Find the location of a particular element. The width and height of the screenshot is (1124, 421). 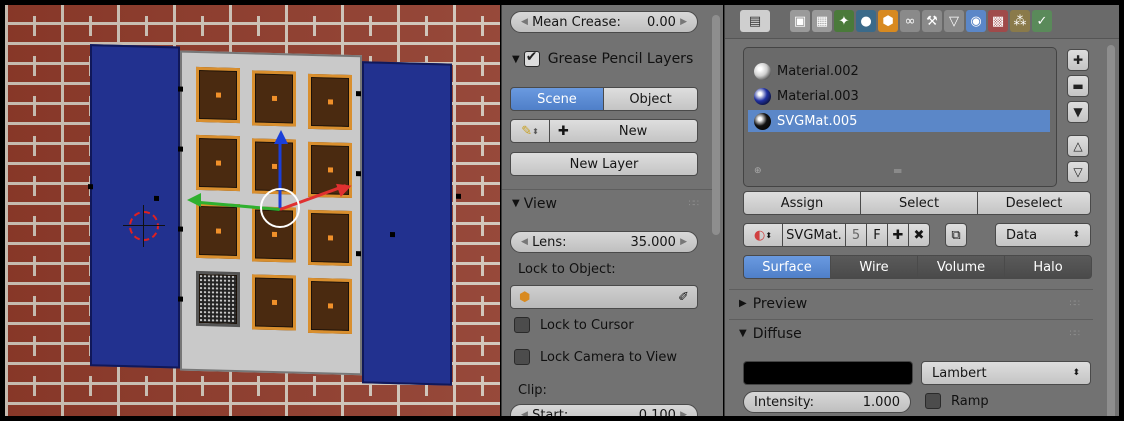

new-layer-button: New Layer is located at coordinates (604, 164).